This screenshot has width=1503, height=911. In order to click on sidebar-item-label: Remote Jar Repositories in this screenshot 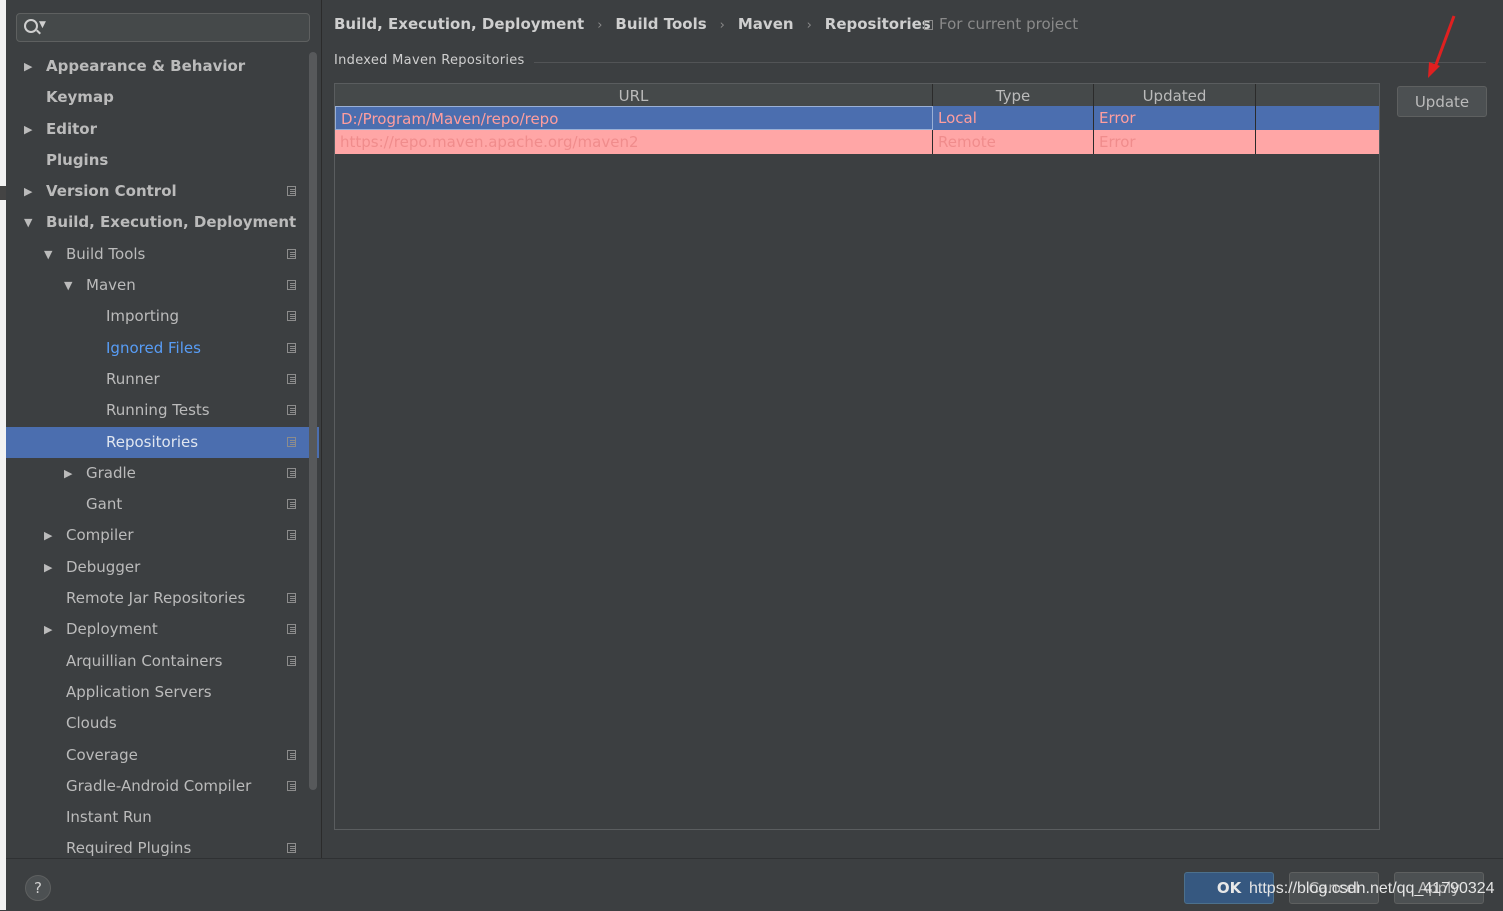, I will do `click(156, 598)`.